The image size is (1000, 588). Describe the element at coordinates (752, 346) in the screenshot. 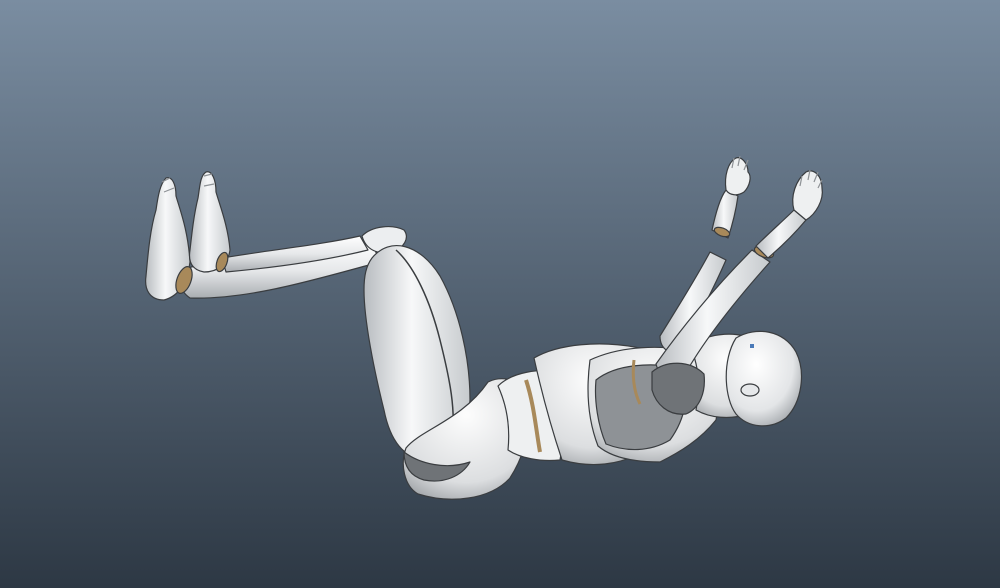

I see `head-marker` at that location.